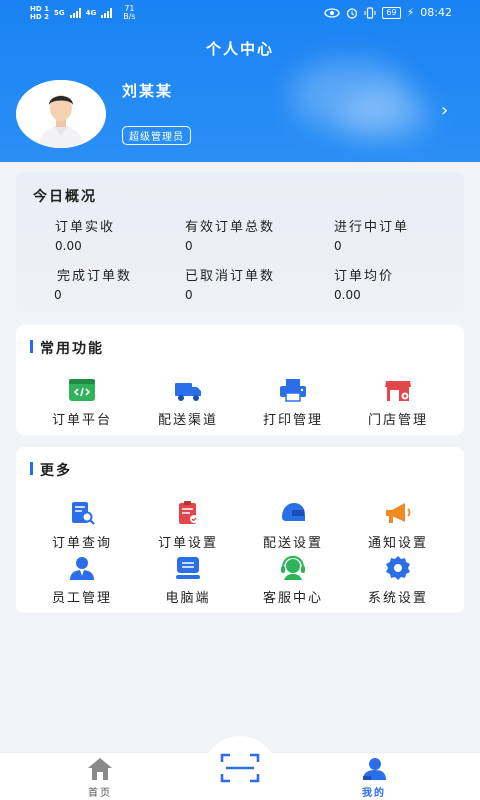 Image resolution: width=480 pixels, height=800 pixels. I want to click on stat-label: 订单实收, so click(85, 227).